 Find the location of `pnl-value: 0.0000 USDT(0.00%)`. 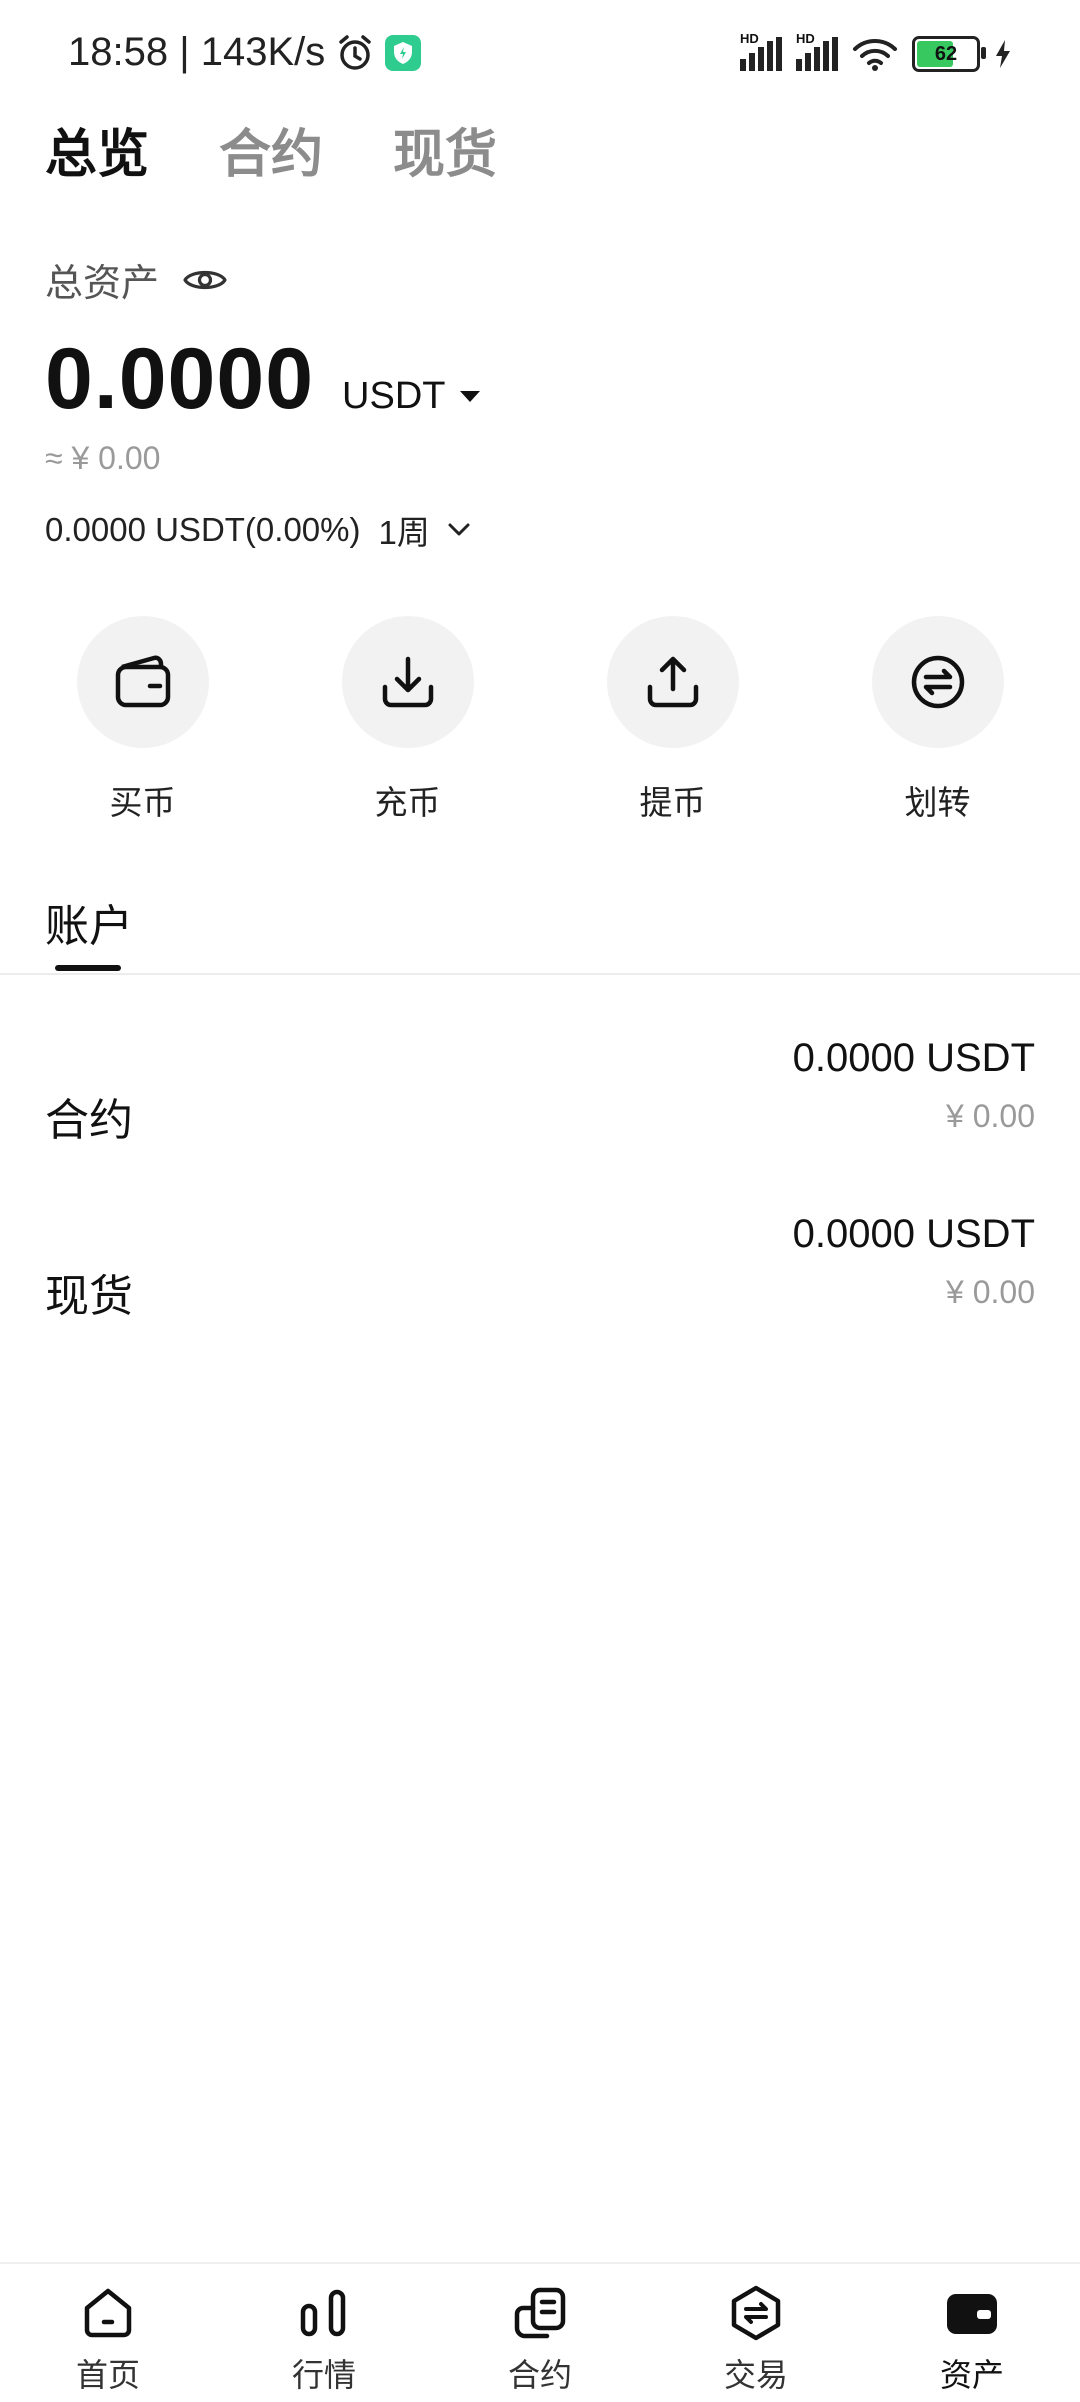

pnl-value: 0.0000 USDT(0.00%) is located at coordinates (203, 529).